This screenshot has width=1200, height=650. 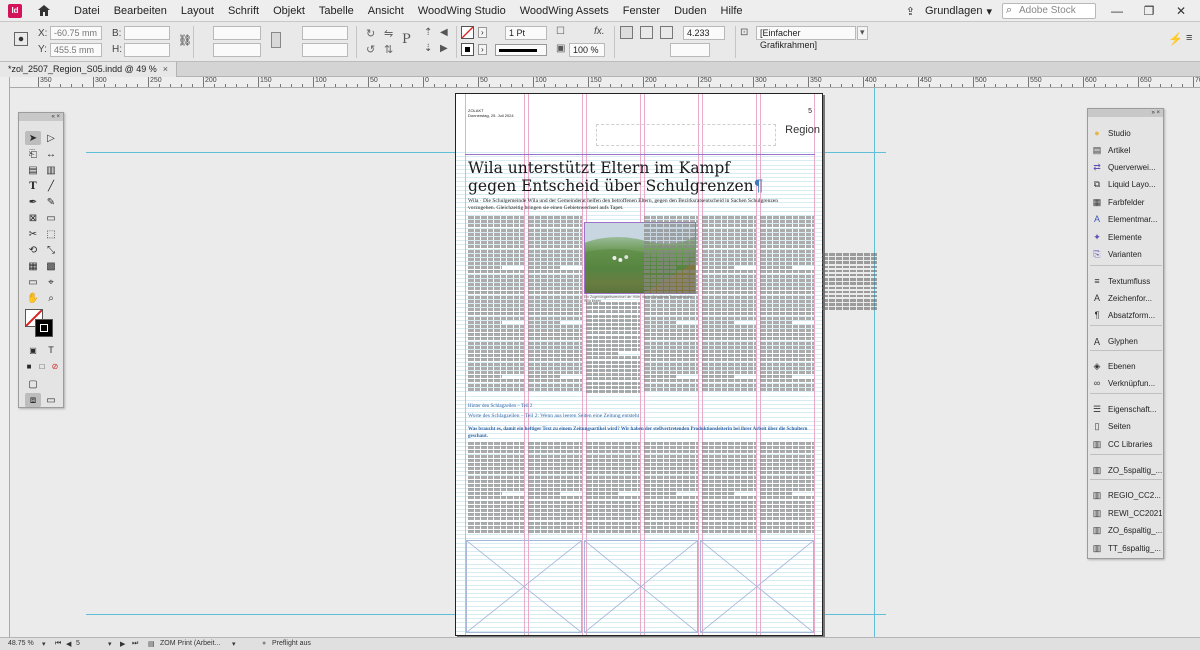 I want to click on screen-mode-icon: ⧈, so click(x=33, y=400).